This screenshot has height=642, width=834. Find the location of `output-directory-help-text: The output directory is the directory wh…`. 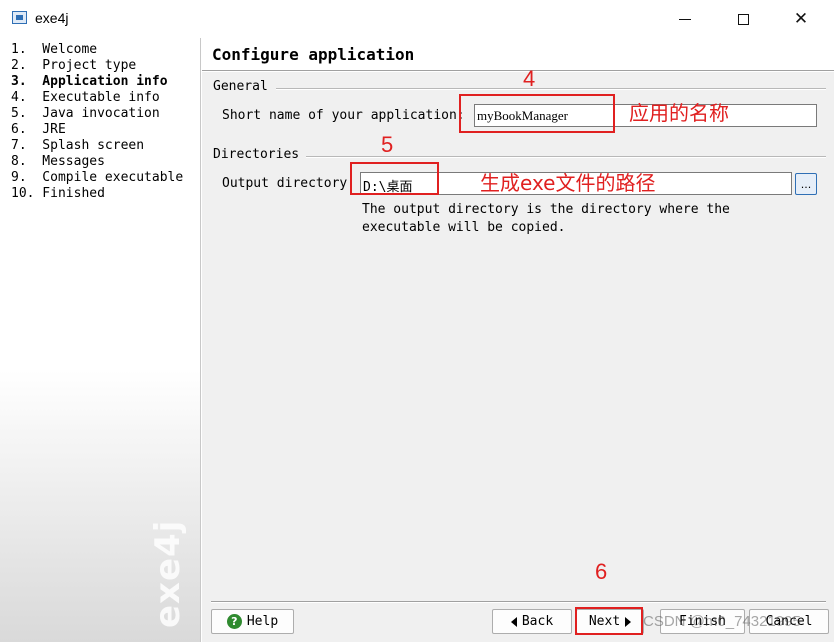

output-directory-help-text: The output directory is the directory wh… is located at coordinates (546, 218).